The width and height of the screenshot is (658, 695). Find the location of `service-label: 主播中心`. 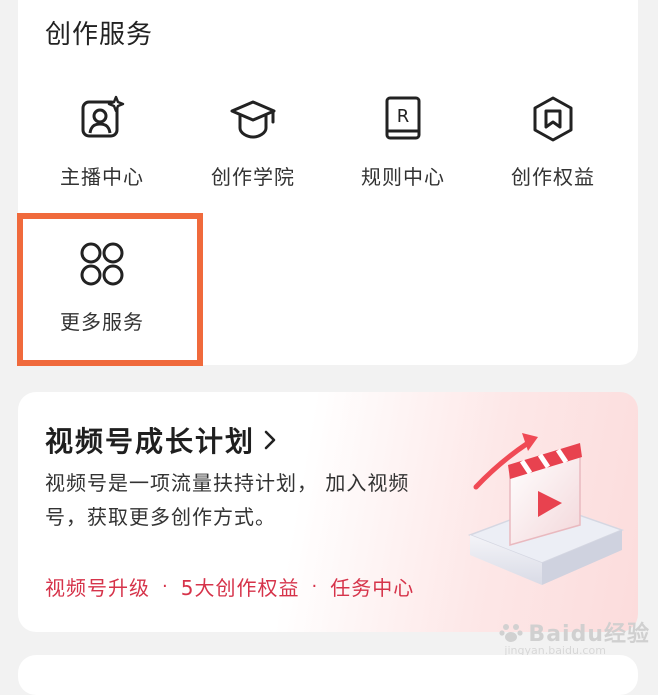

service-label: 主播中心 is located at coordinates (102, 177).